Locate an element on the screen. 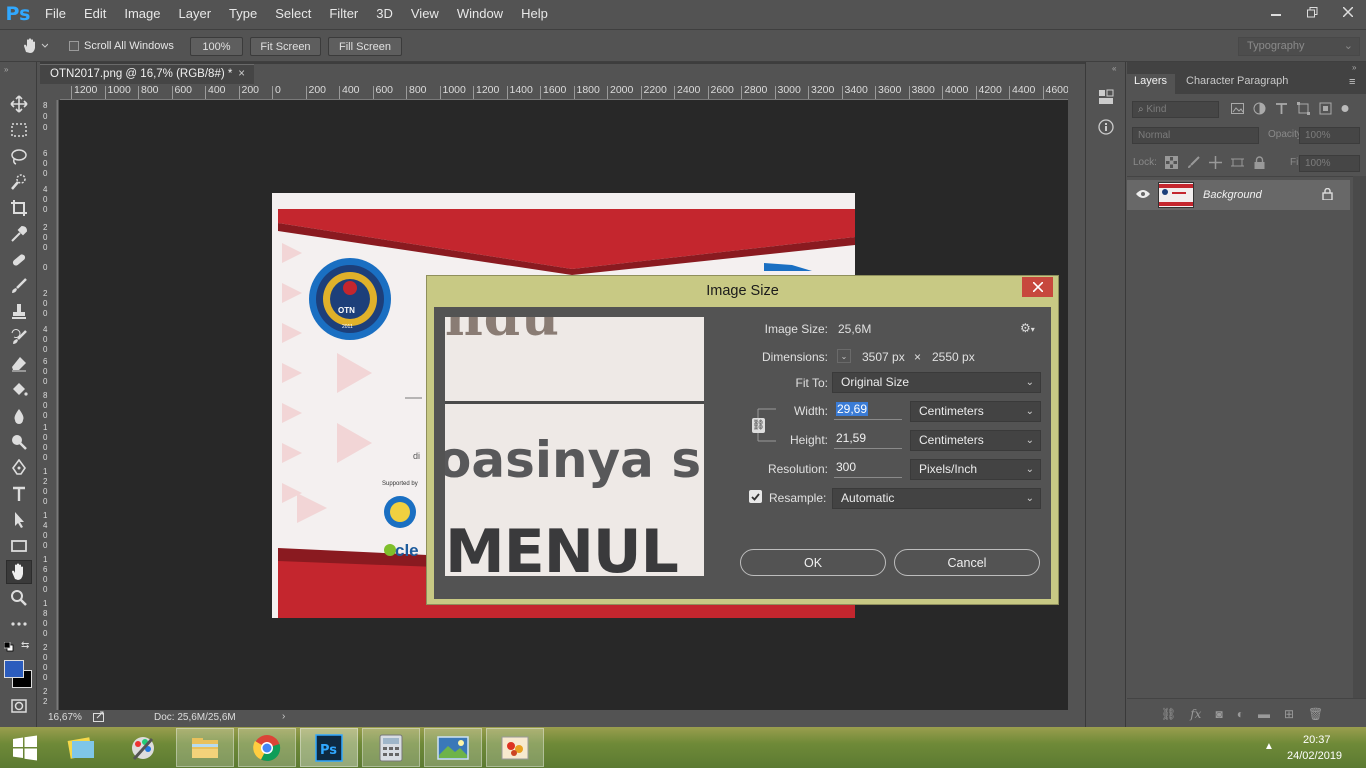  eraser-tool-icon is located at coordinates (19, 364).